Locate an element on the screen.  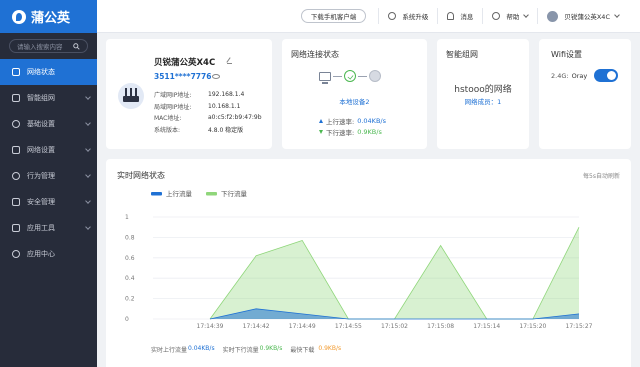
help-menu: 帮助 is located at coordinates (509, 16).